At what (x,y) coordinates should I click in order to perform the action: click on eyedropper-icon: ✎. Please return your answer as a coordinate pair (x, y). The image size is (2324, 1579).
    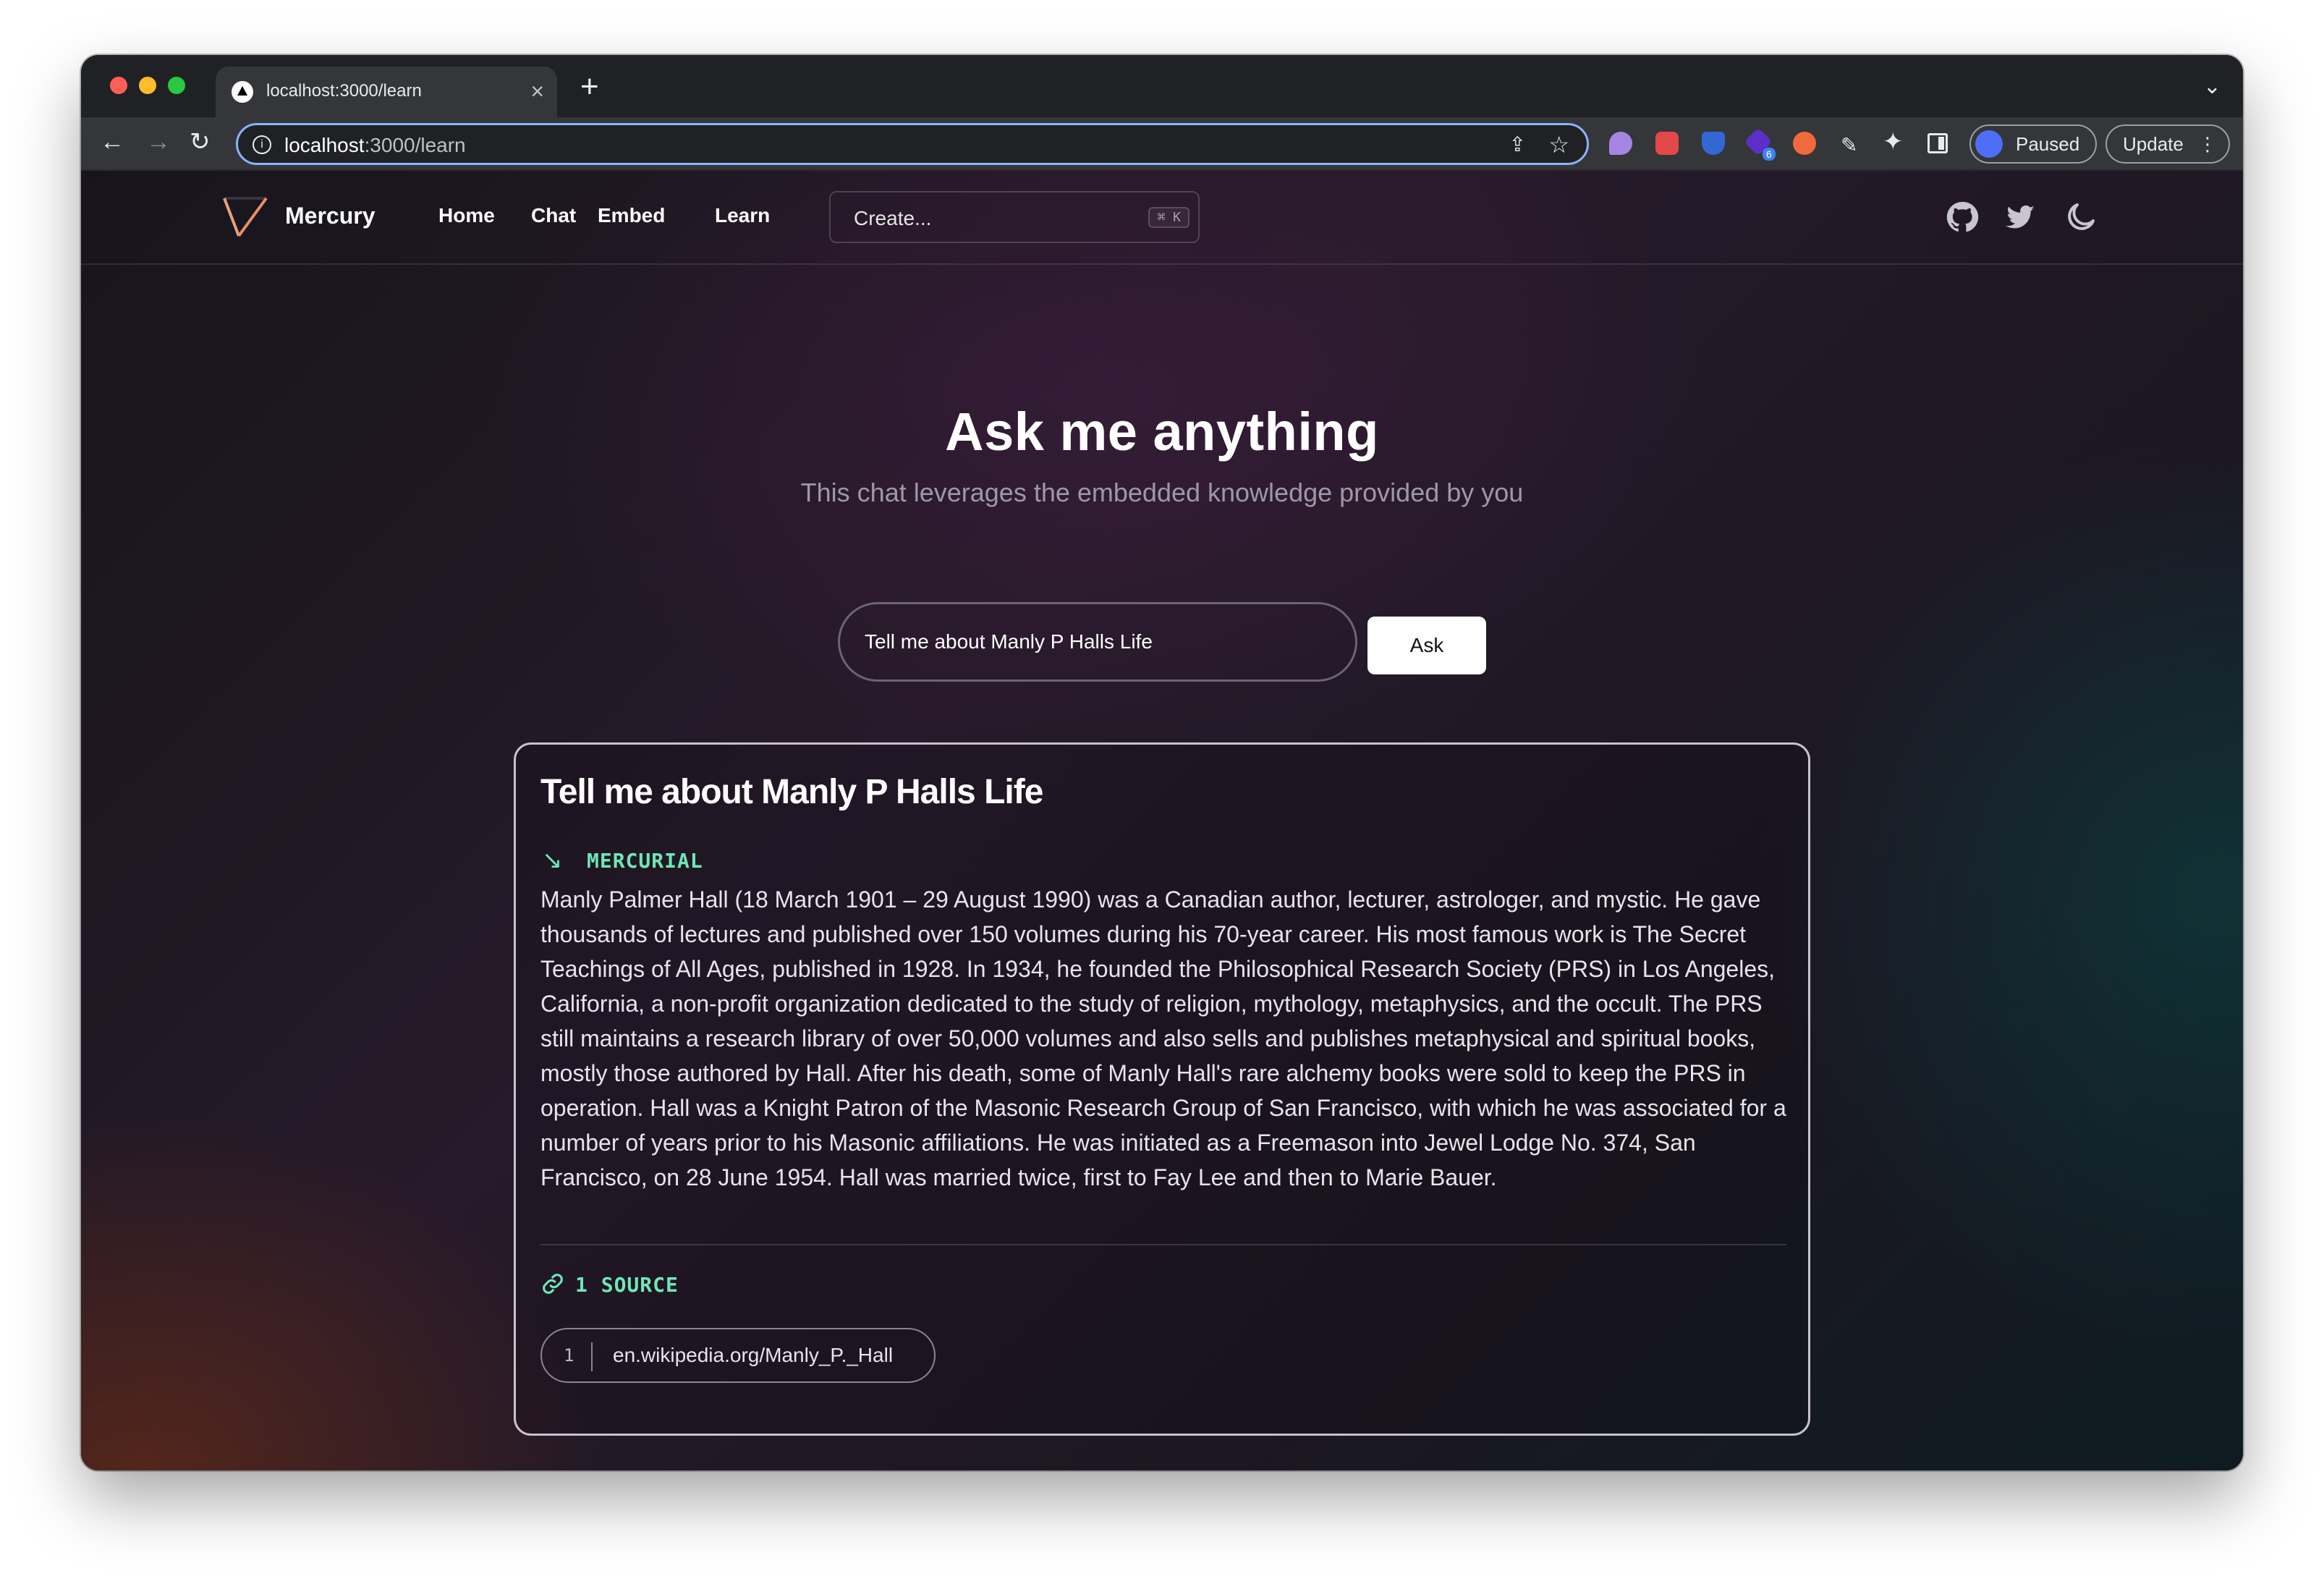
    Looking at the image, I should click on (1852, 144).